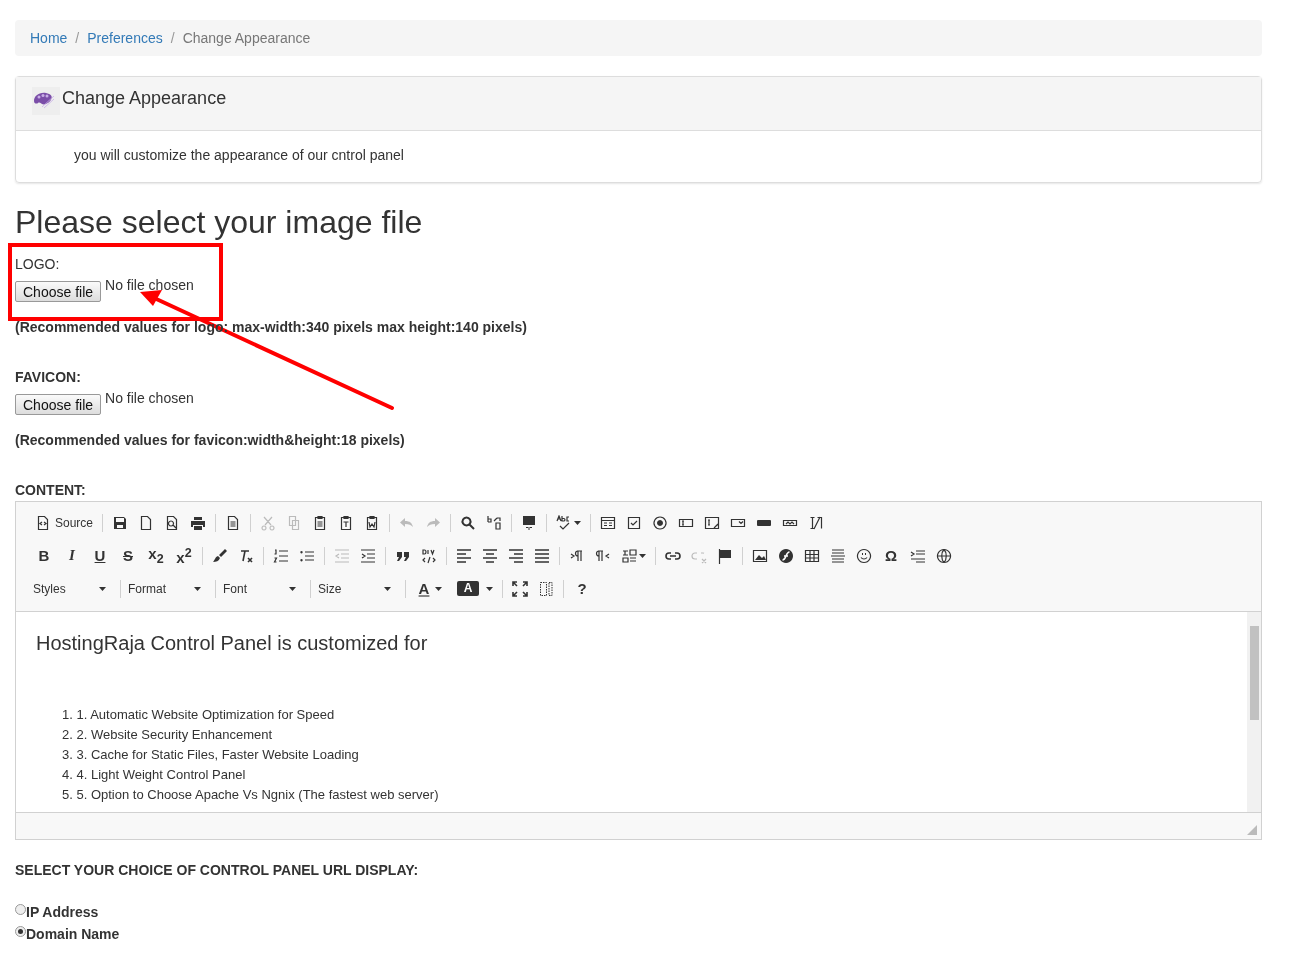 This screenshot has width=1296, height=962. What do you see at coordinates (629, 555) in the screenshot?
I see `language-icon` at bounding box center [629, 555].